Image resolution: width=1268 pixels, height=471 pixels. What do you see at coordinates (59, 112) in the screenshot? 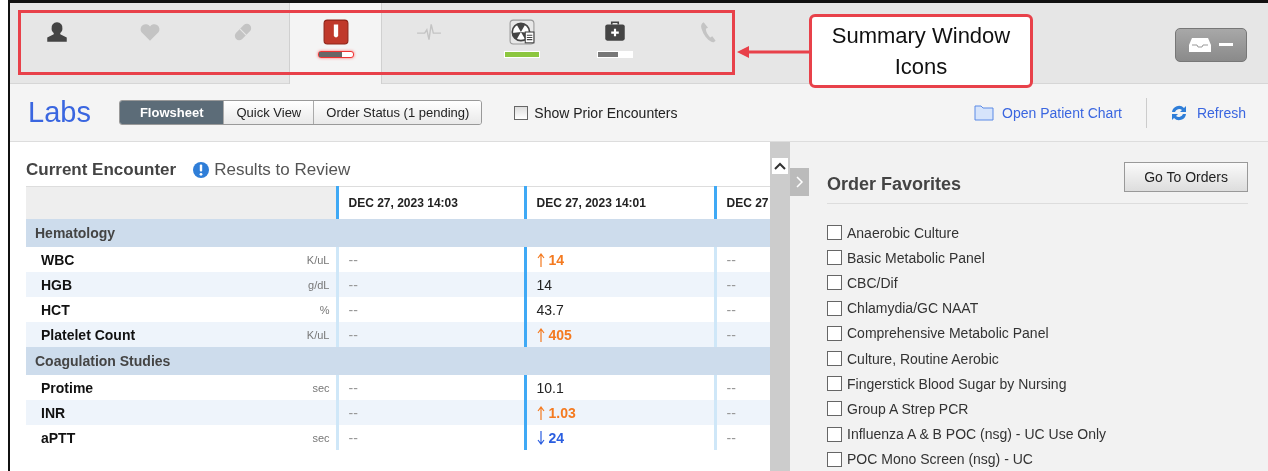
I see `page-title: Labs` at bounding box center [59, 112].